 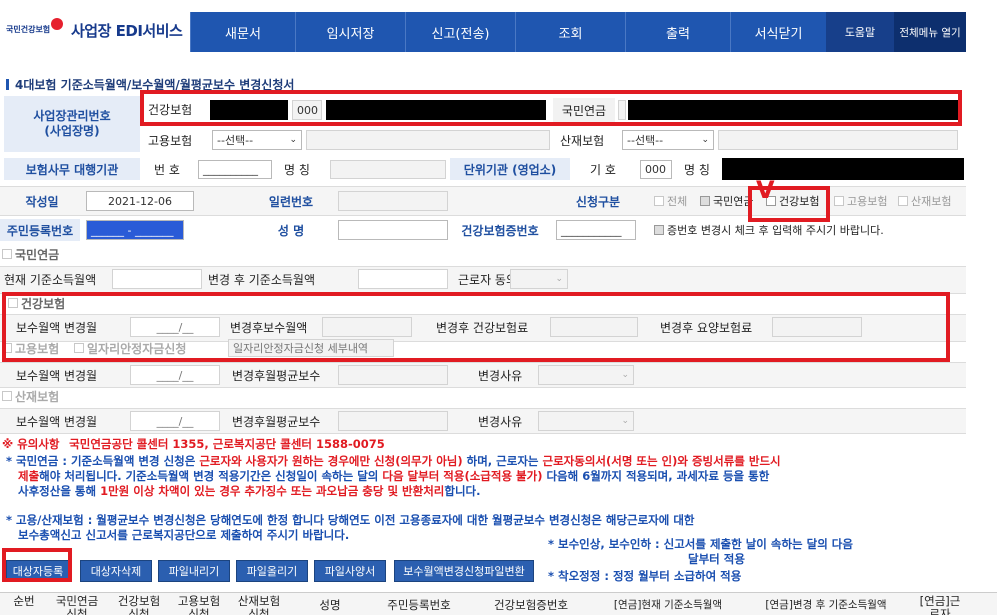 I want to click on pension-after-input, so click(x=403, y=279).